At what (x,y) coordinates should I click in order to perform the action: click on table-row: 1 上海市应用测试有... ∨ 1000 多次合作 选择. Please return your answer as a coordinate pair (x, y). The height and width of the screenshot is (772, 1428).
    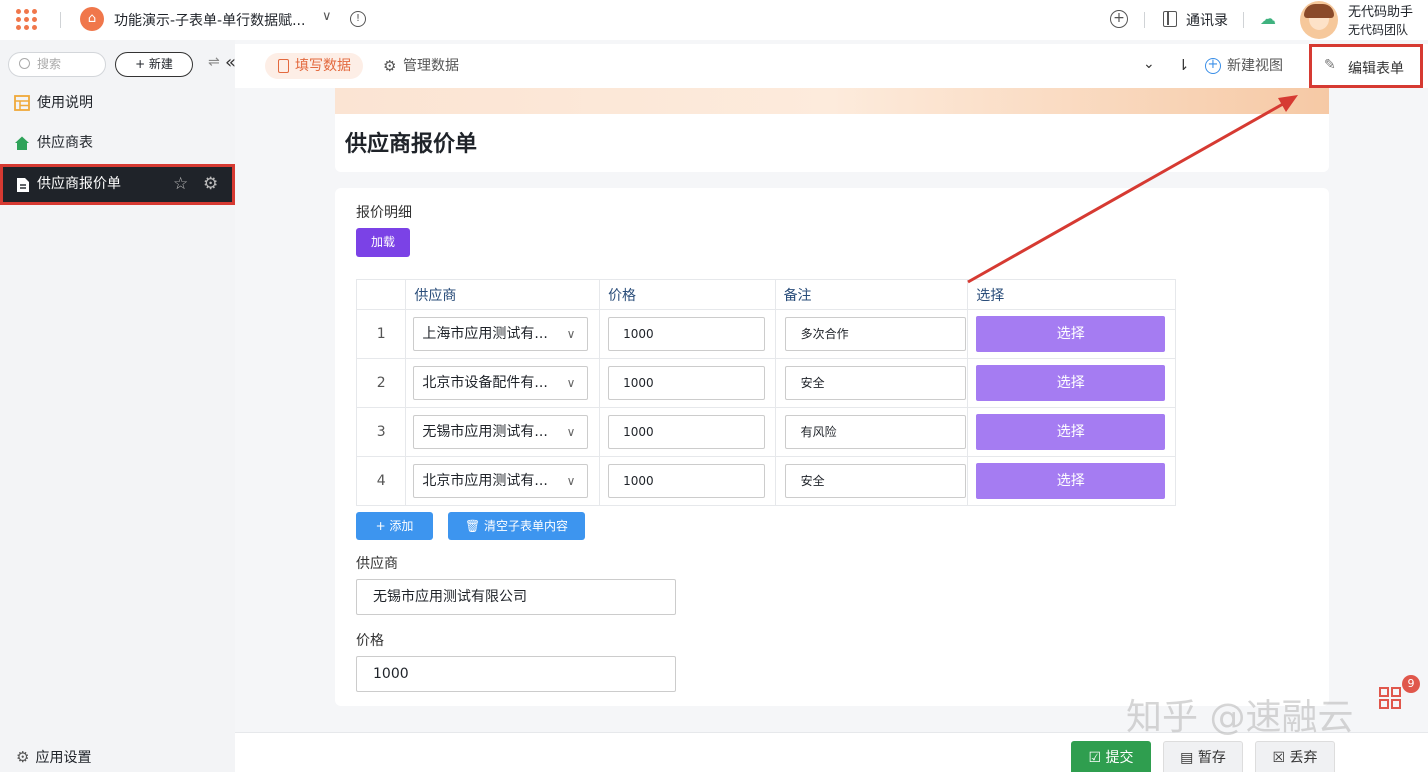
    Looking at the image, I should click on (765, 334).